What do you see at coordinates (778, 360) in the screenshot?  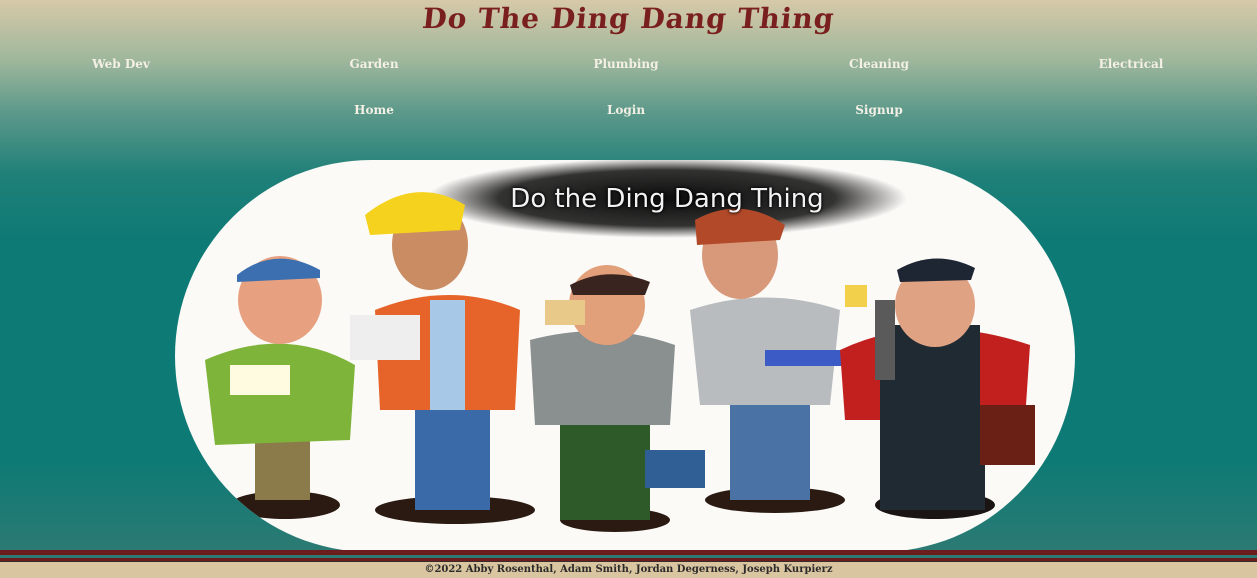 I see `worker-4-figure` at bounding box center [778, 360].